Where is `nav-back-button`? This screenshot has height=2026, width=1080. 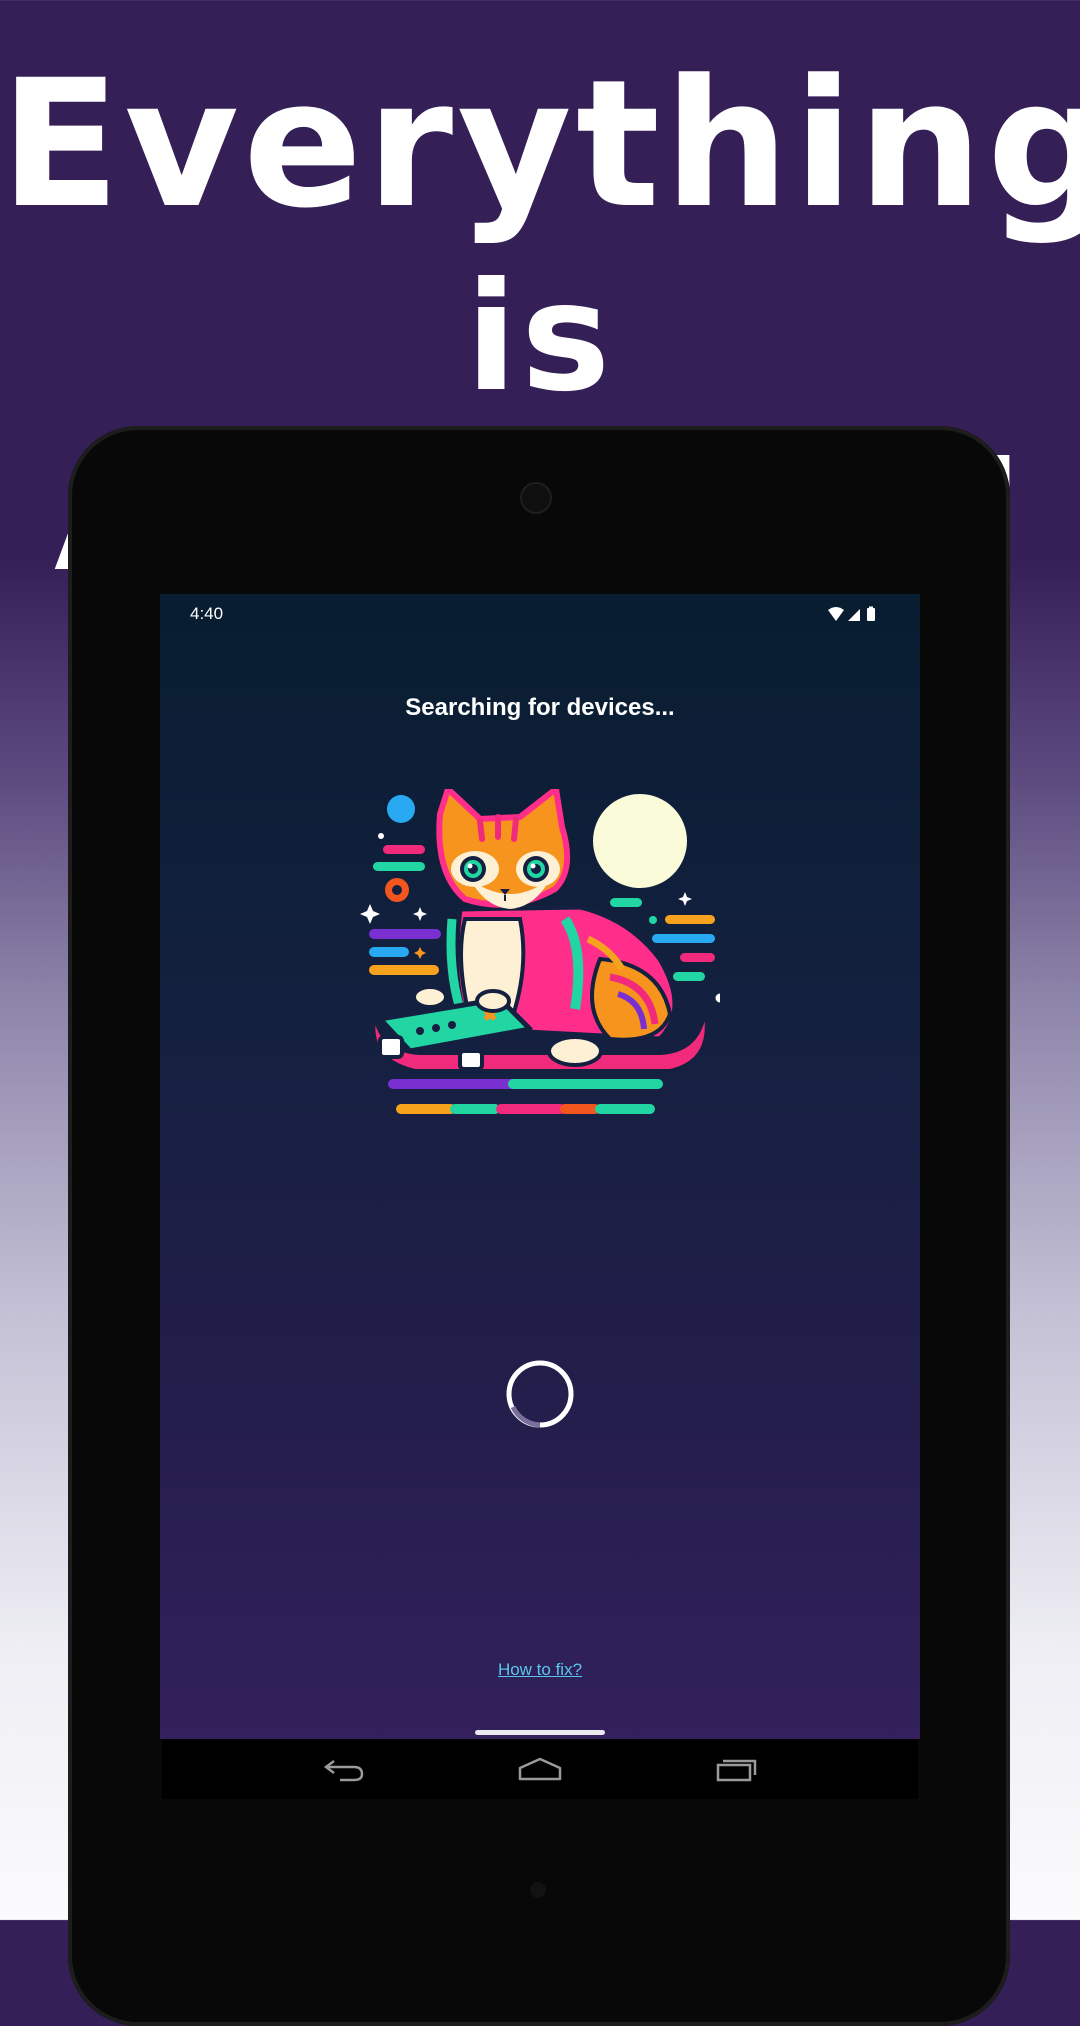
nav-back-button is located at coordinates (344, 1769).